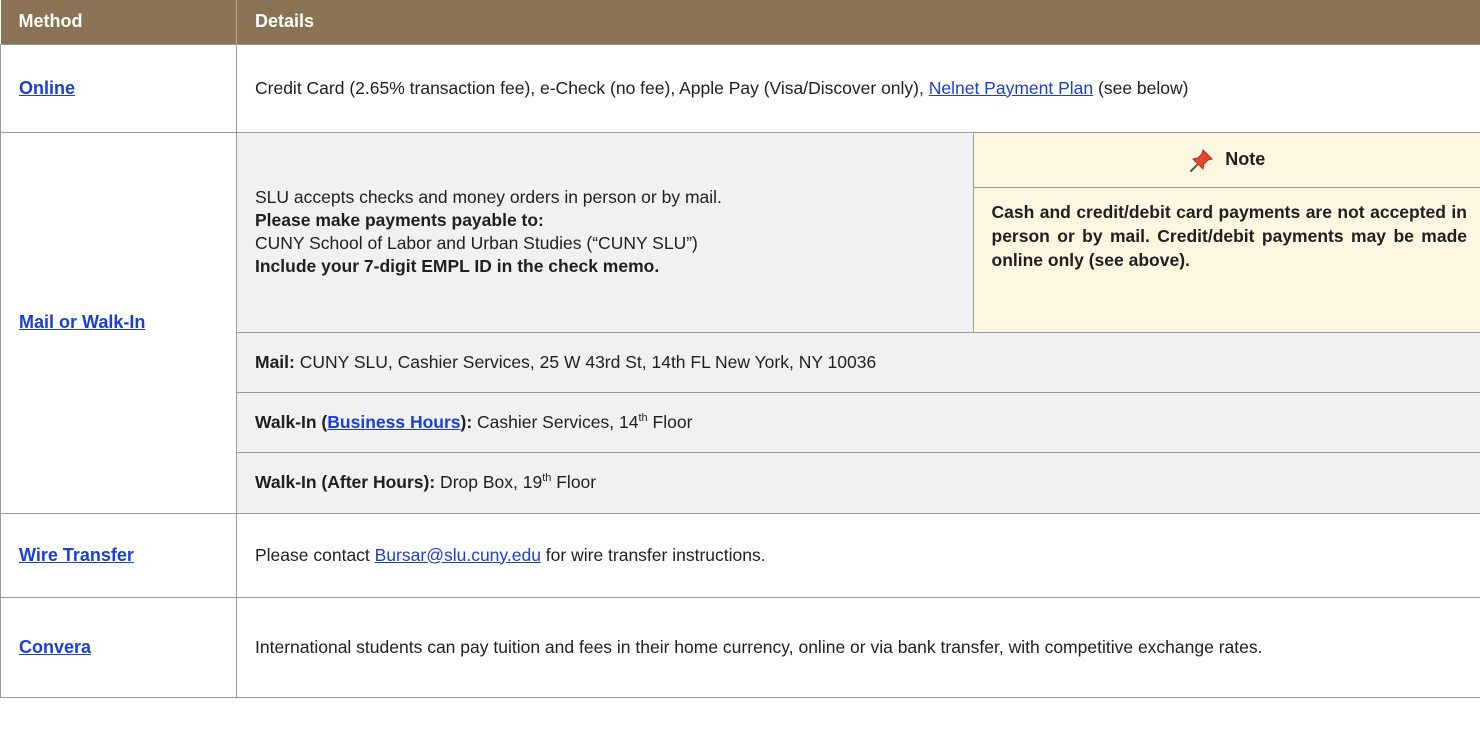 This screenshot has height=745, width=1480. What do you see at coordinates (1202, 160) in the screenshot?
I see `pushpin-icon` at bounding box center [1202, 160].